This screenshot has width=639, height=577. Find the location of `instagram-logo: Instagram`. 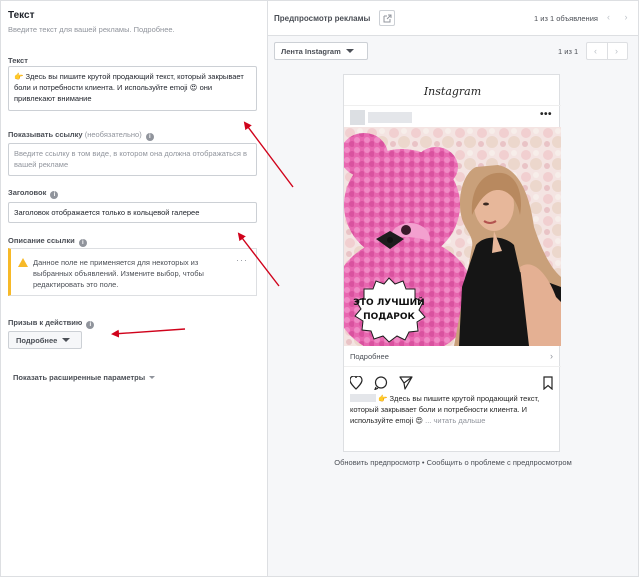

instagram-logo: Instagram is located at coordinates (452, 91).